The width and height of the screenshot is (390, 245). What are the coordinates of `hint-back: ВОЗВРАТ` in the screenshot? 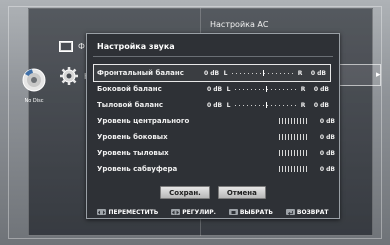 It's located at (307, 212).